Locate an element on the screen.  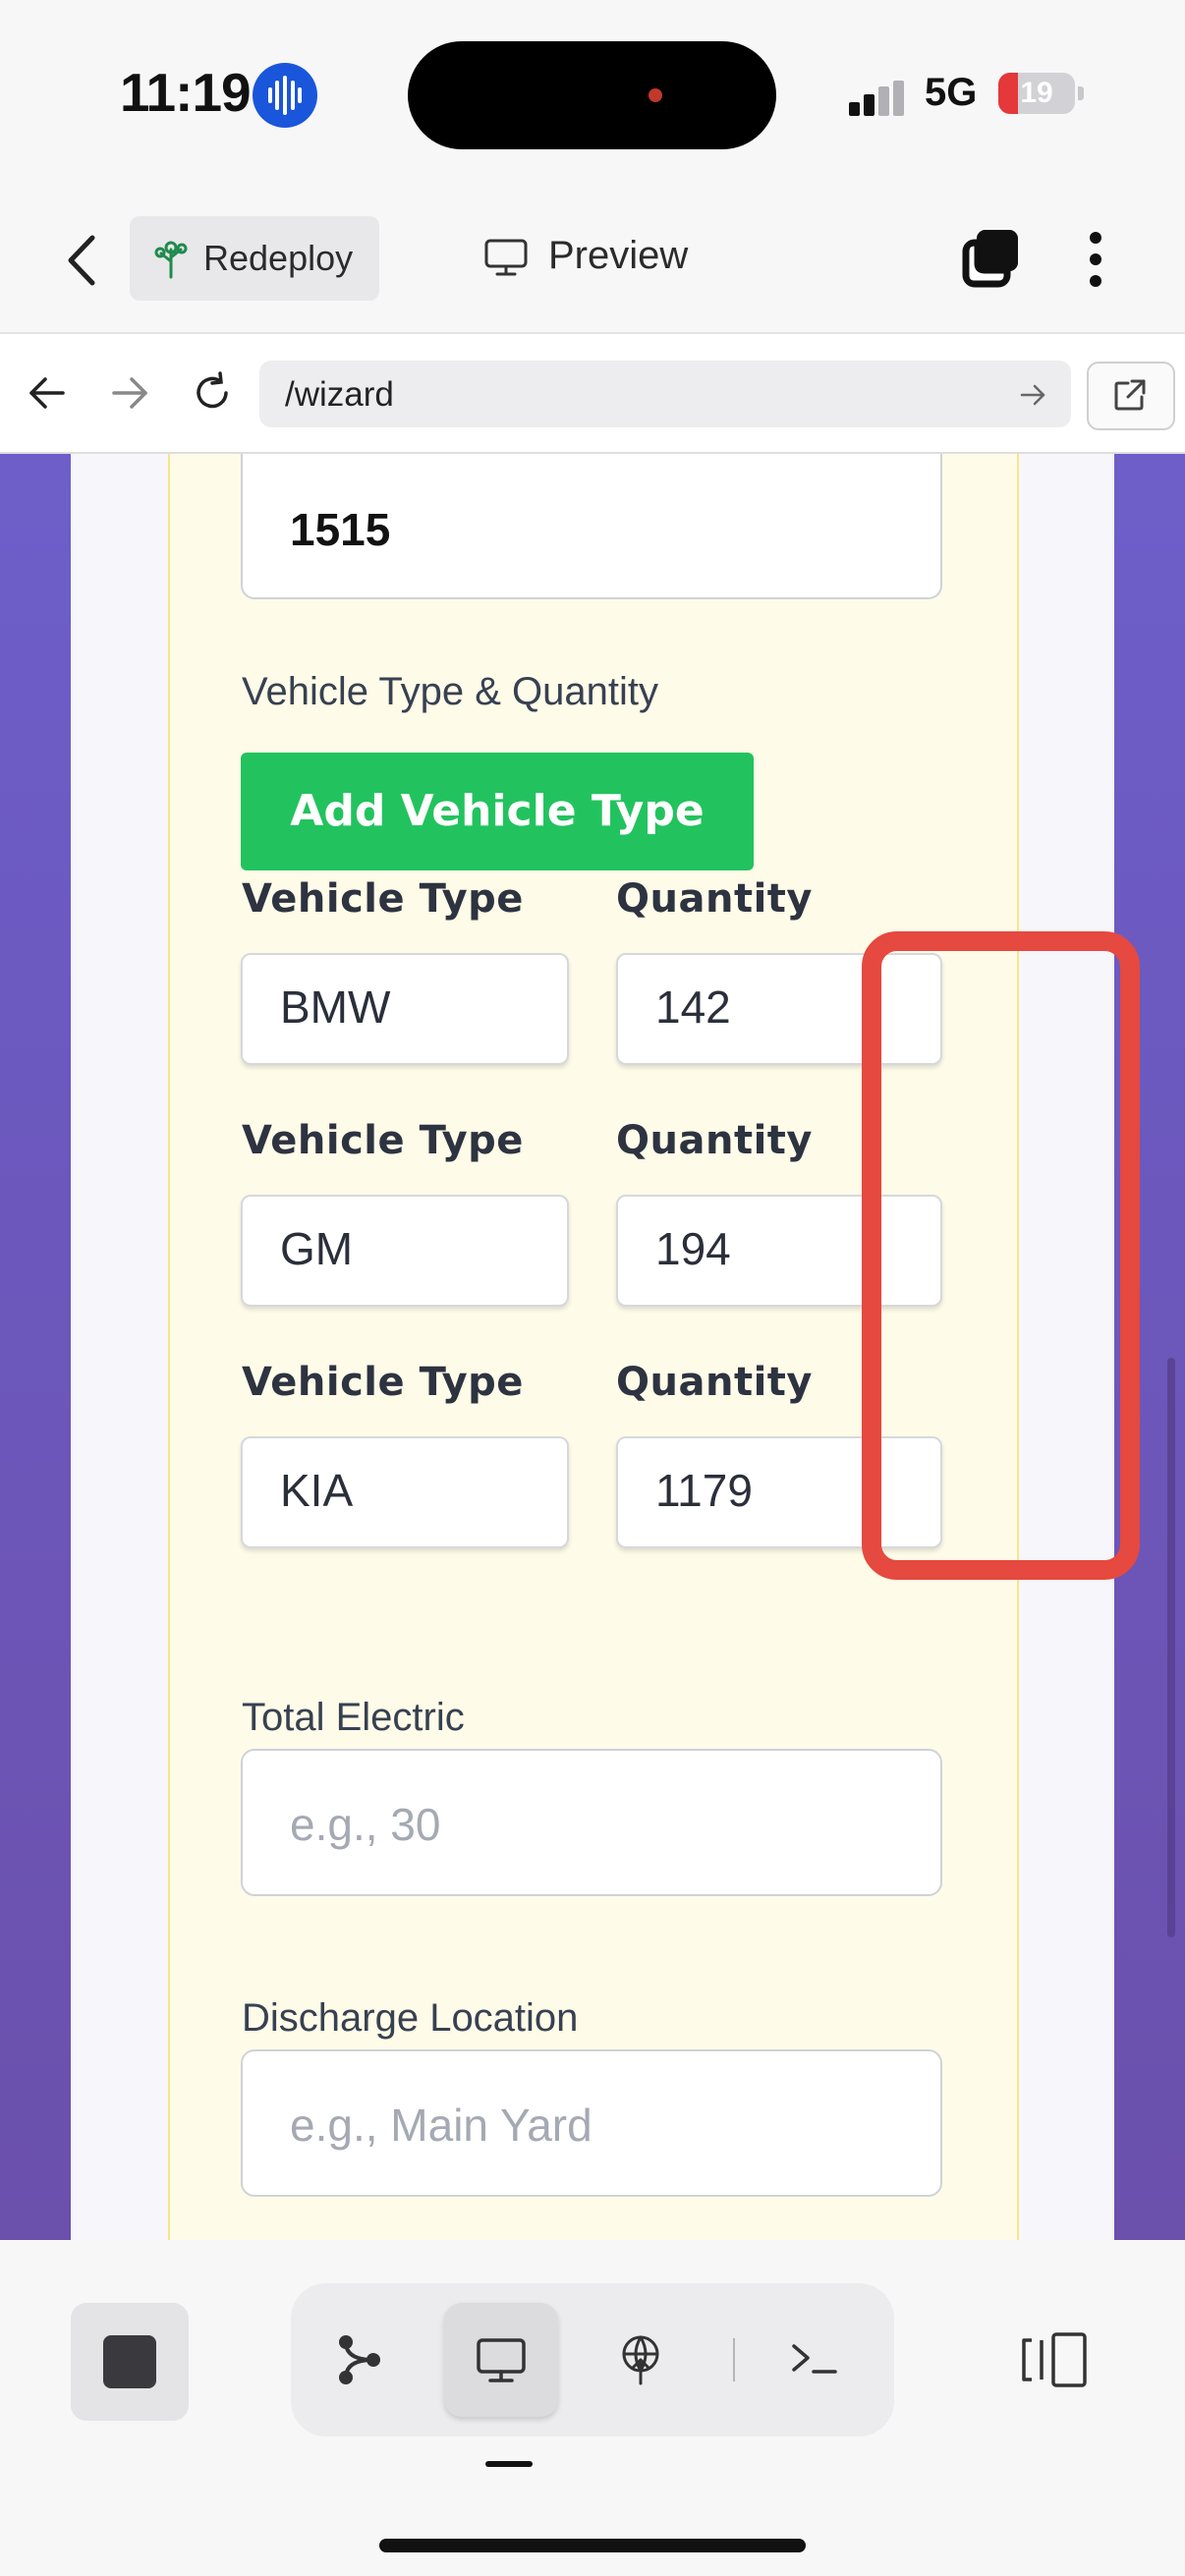
terminal-tool-button is located at coordinates (814, 2360).